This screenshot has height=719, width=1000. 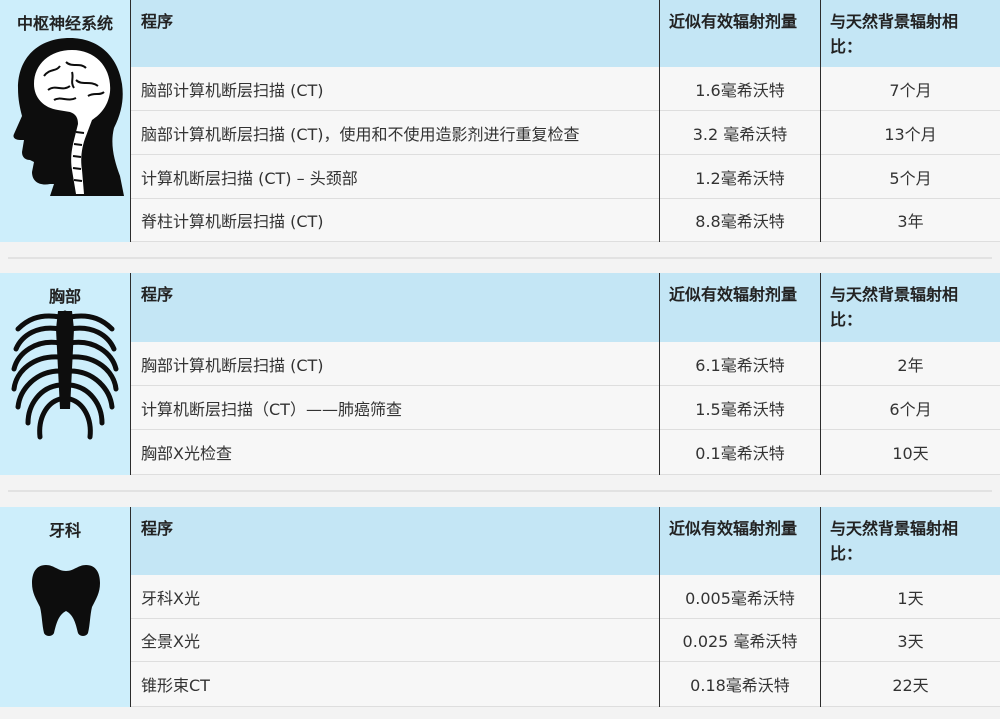 I want to click on comparison-cell: 6个月, so click(x=910, y=409).